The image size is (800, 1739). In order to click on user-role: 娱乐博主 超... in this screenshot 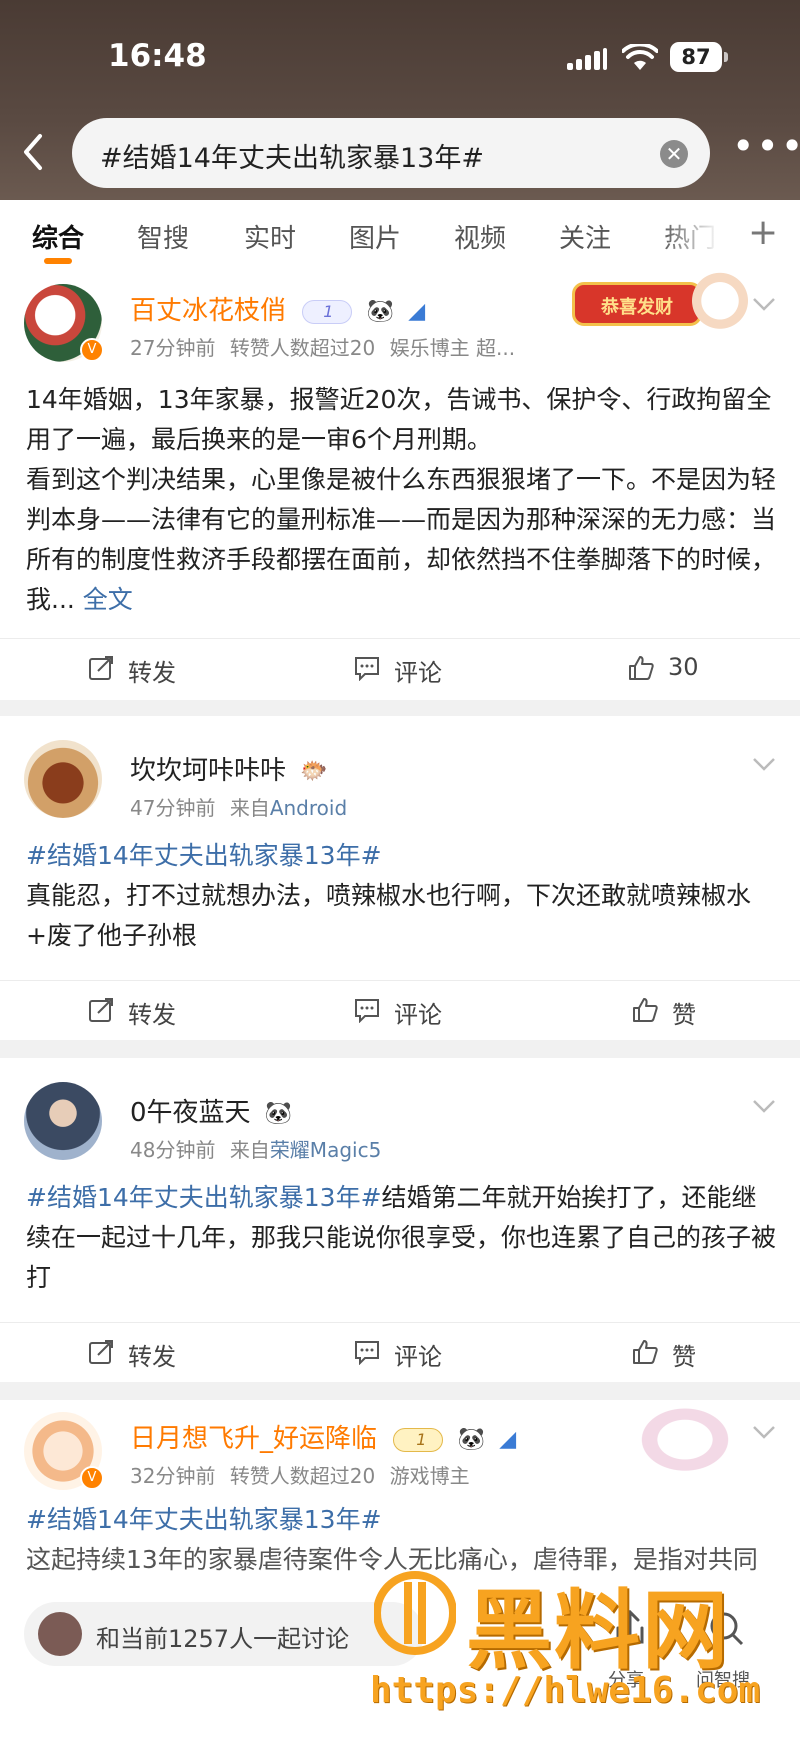, I will do `click(452, 348)`.